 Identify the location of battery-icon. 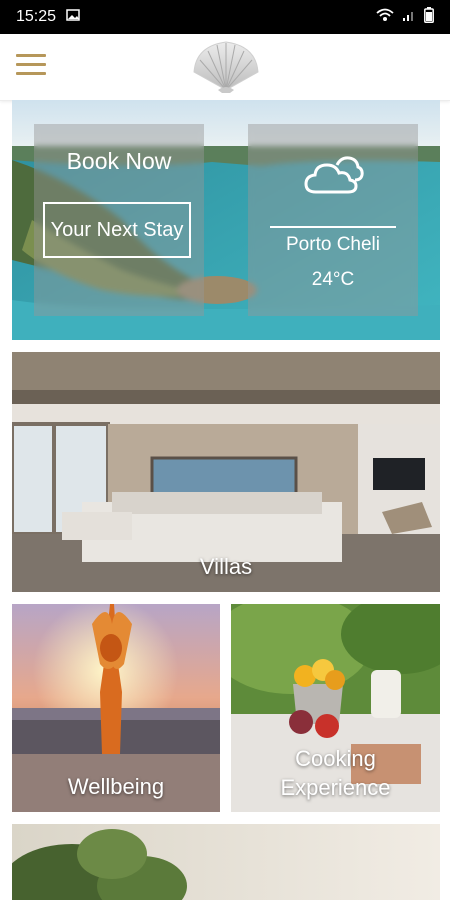
(429, 17).